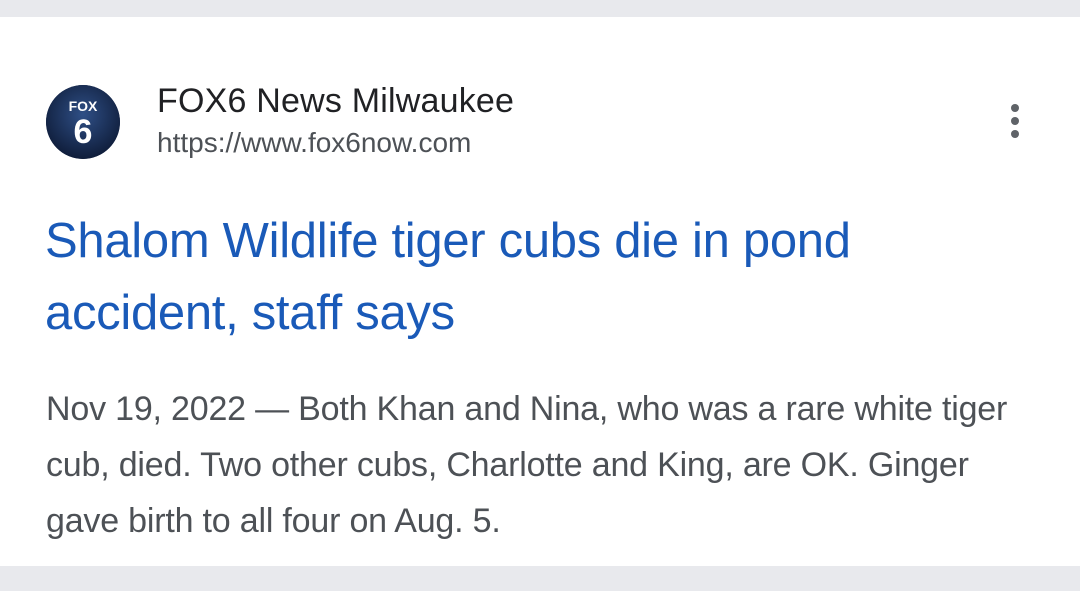 Image resolution: width=1080 pixels, height=591 pixels. I want to click on fox6-logo-icon: FOX 6, so click(83, 122).